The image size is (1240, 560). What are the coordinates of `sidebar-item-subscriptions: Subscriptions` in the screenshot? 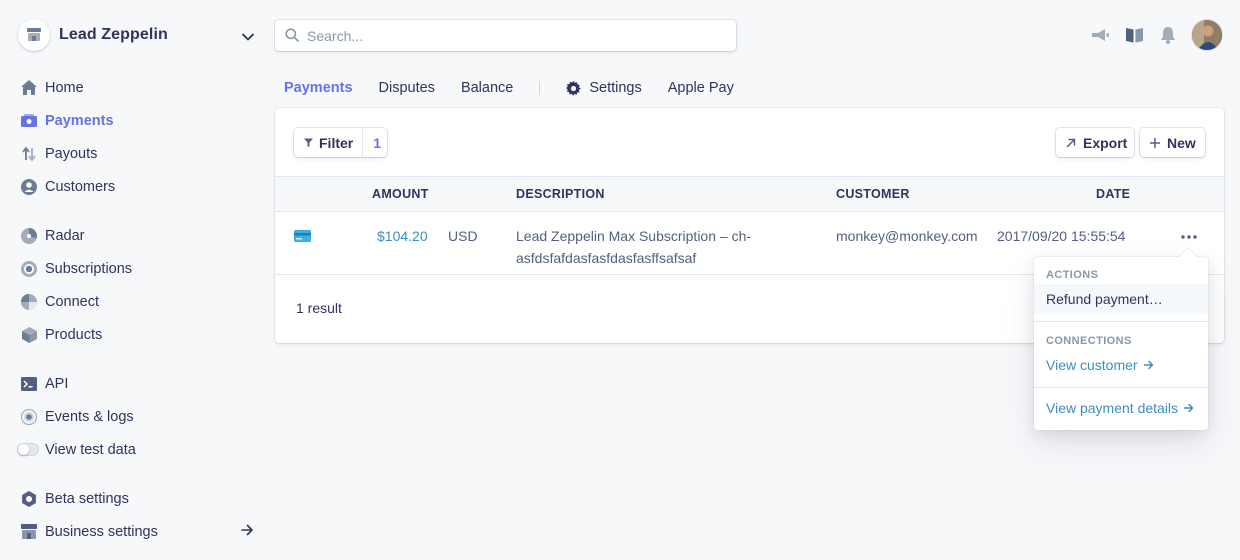 It's located at (140, 268).